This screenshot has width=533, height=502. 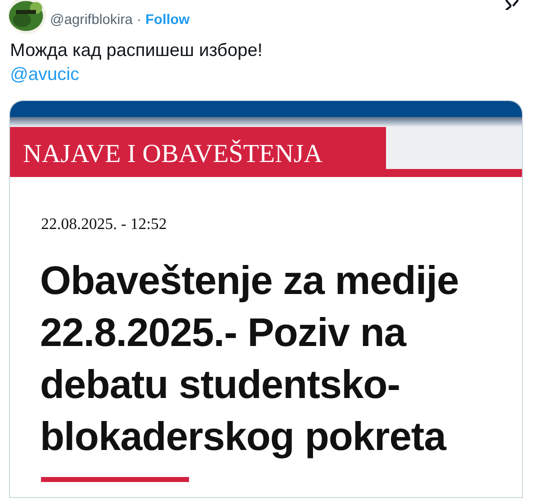 I want to click on user-handle: @agrifblokira, so click(x=91, y=19).